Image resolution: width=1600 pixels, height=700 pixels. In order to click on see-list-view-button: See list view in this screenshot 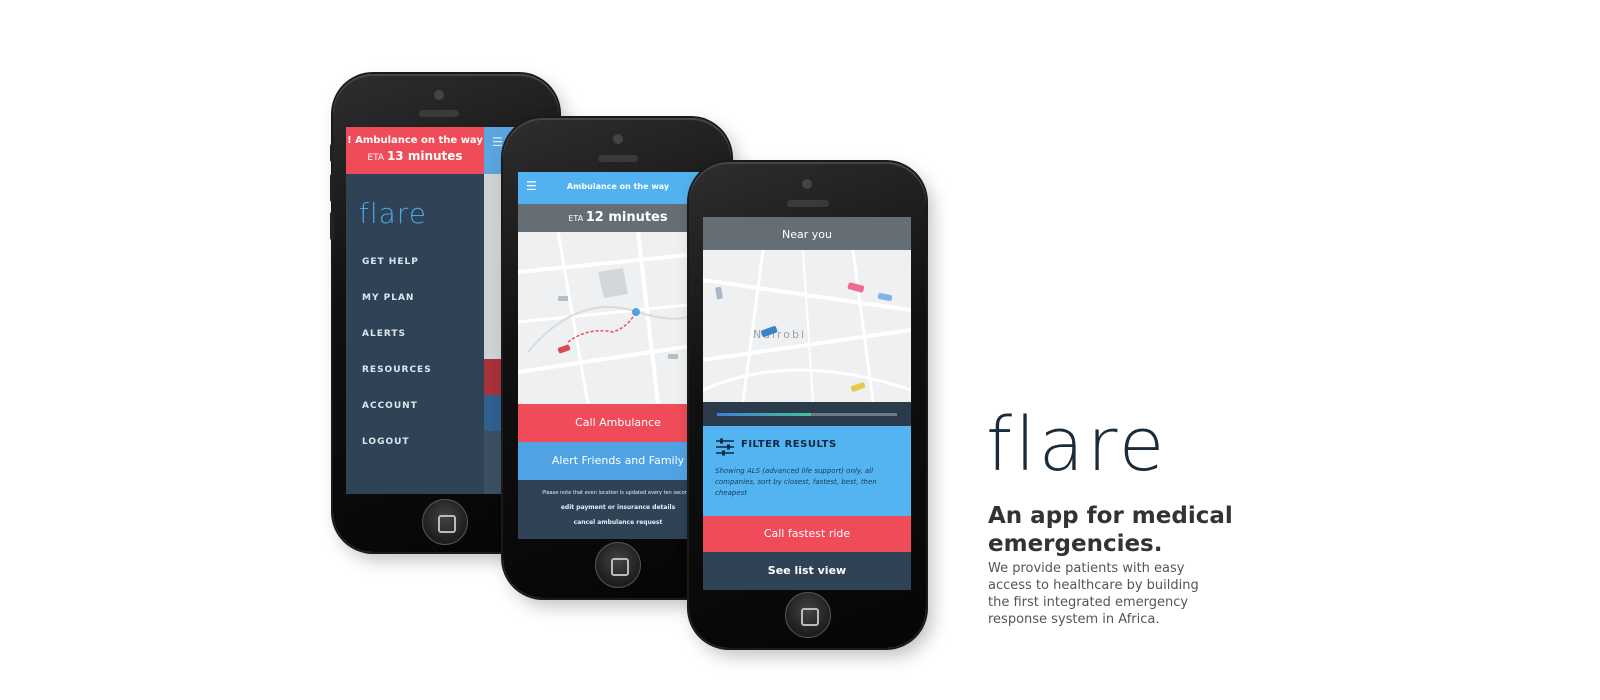, I will do `click(807, 571)`.